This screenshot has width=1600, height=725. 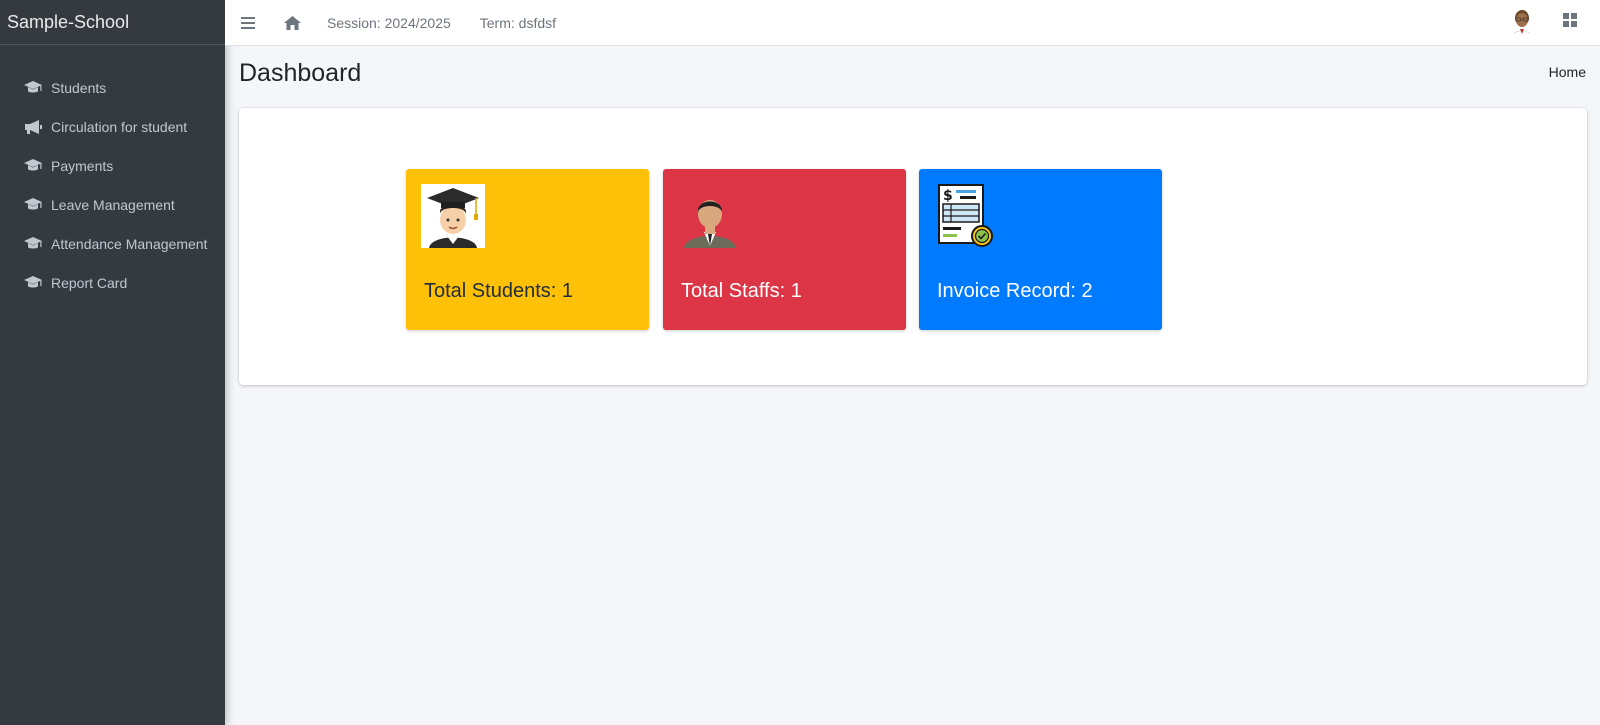 What do you see at coordinates (82, 165) in the screenshot?
I see `sidebar-item-label: Payments` at bounding box center [82, 165].